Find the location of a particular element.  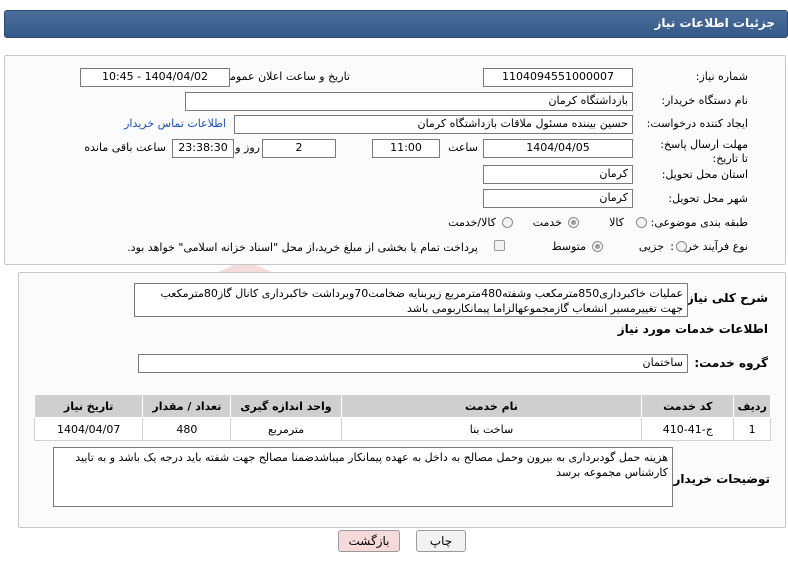

need-number-field: 1104094551000007 is located at coordinates (558, 77).